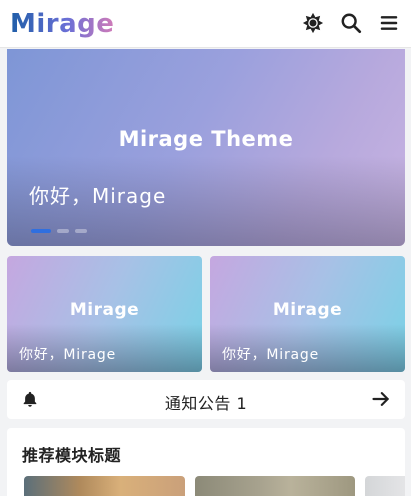 Image resolution: width=411 pixels, height=496 pixels. I want to click on notice-bar: 通知公告 1, so click(206, 399).